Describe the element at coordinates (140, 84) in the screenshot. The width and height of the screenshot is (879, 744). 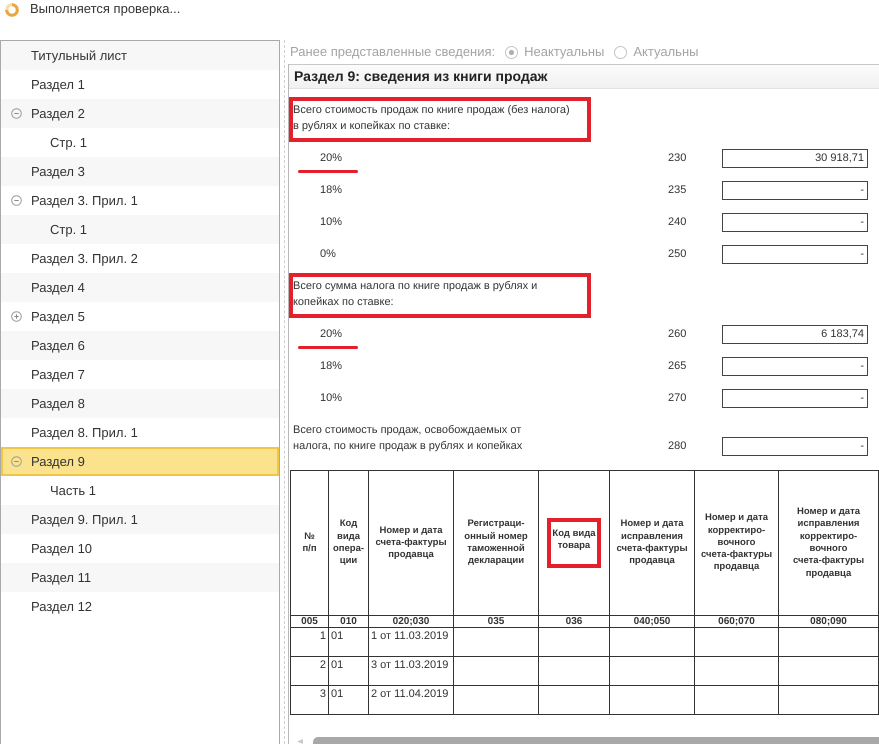
I see `tree-item: Раздел 1` at that location.